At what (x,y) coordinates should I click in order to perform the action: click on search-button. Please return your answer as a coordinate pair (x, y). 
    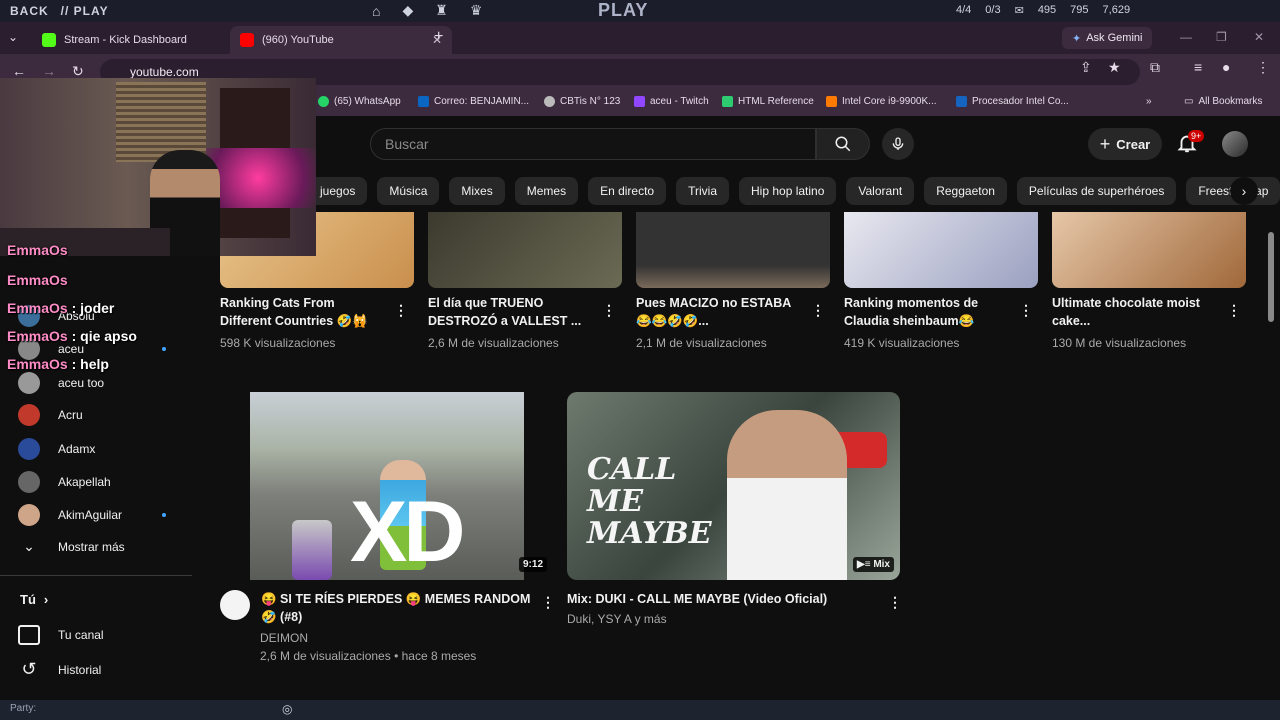
    Looking at the image, I should click on (843, 144).